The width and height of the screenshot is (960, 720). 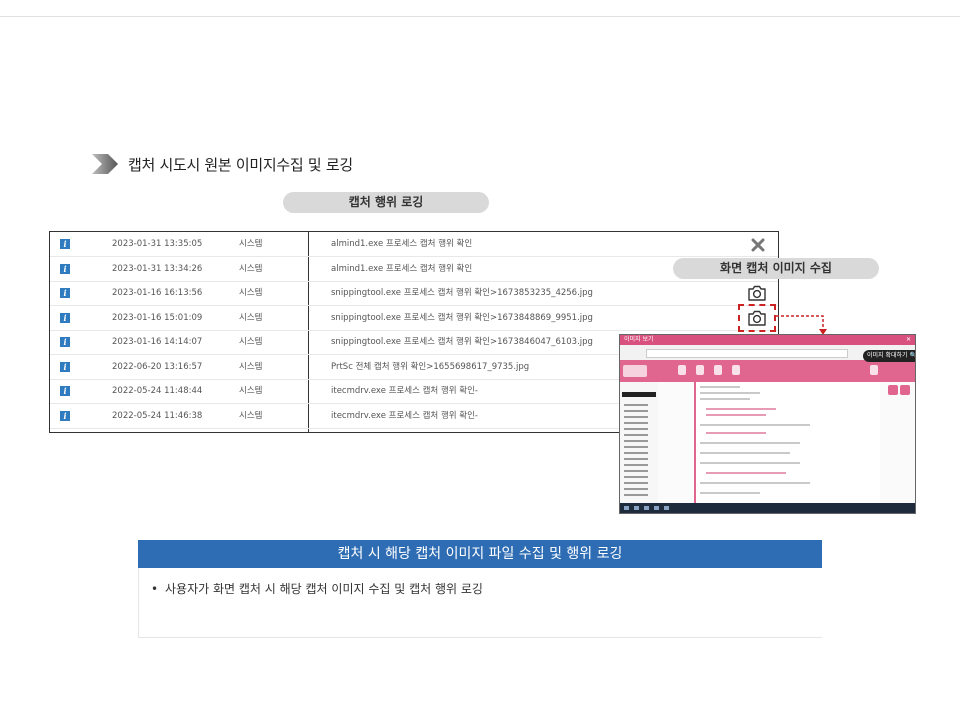 I want to click on zoom-image-button: 이미지 확대하기 🔍, so click(x=889, y=356).